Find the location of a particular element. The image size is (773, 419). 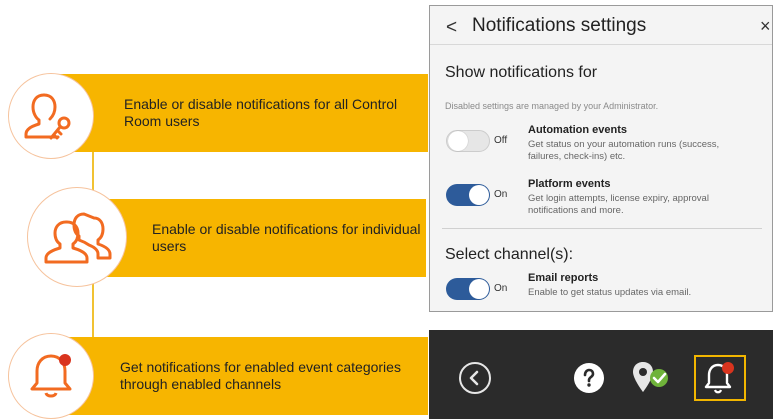

close-icon: × is located at coordinates (765, 26).